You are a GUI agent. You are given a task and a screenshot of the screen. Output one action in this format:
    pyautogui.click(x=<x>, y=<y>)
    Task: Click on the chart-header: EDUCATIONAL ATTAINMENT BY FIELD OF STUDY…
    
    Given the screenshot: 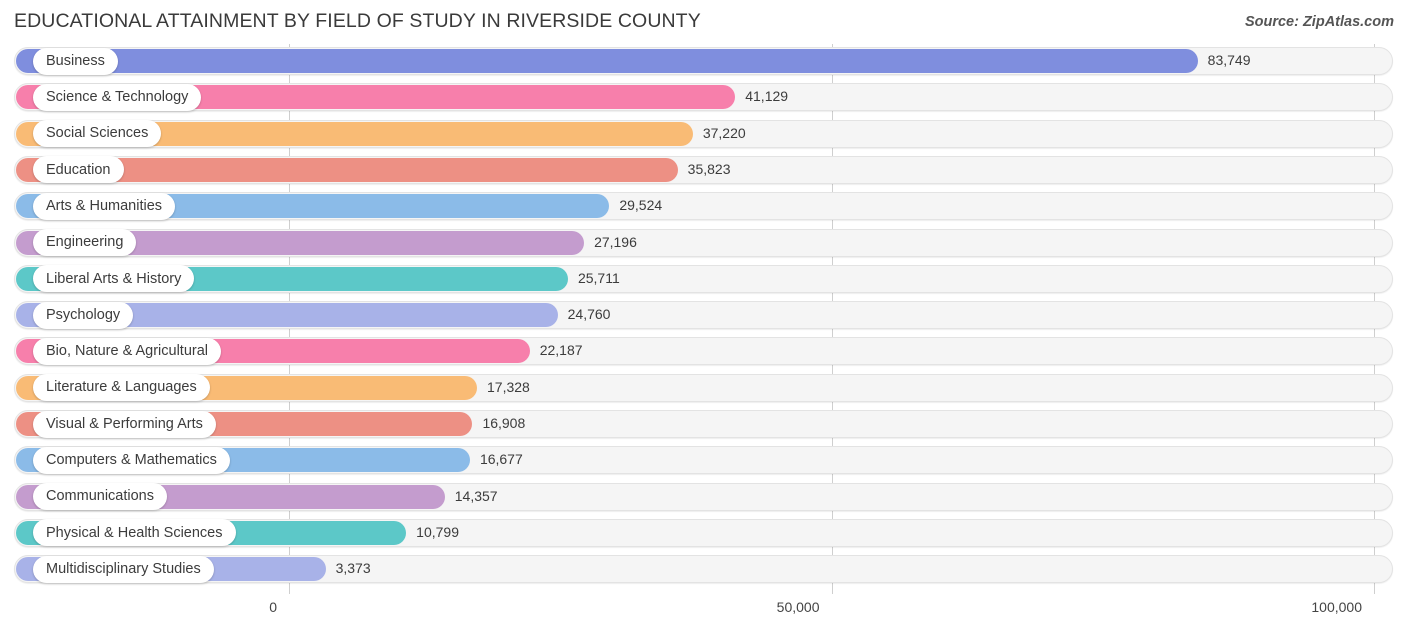 What is the action you would take?
    pyautogui.click(x=703, y=22)
    